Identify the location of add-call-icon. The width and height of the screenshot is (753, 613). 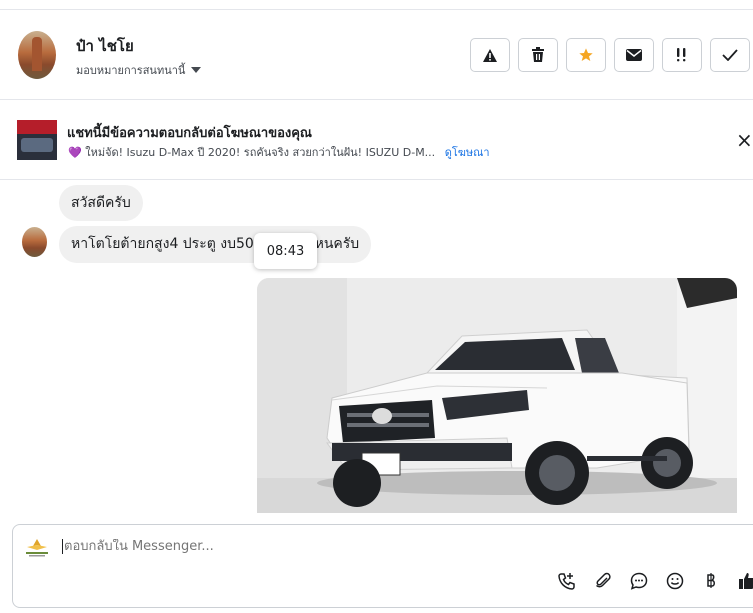
(567, 581).